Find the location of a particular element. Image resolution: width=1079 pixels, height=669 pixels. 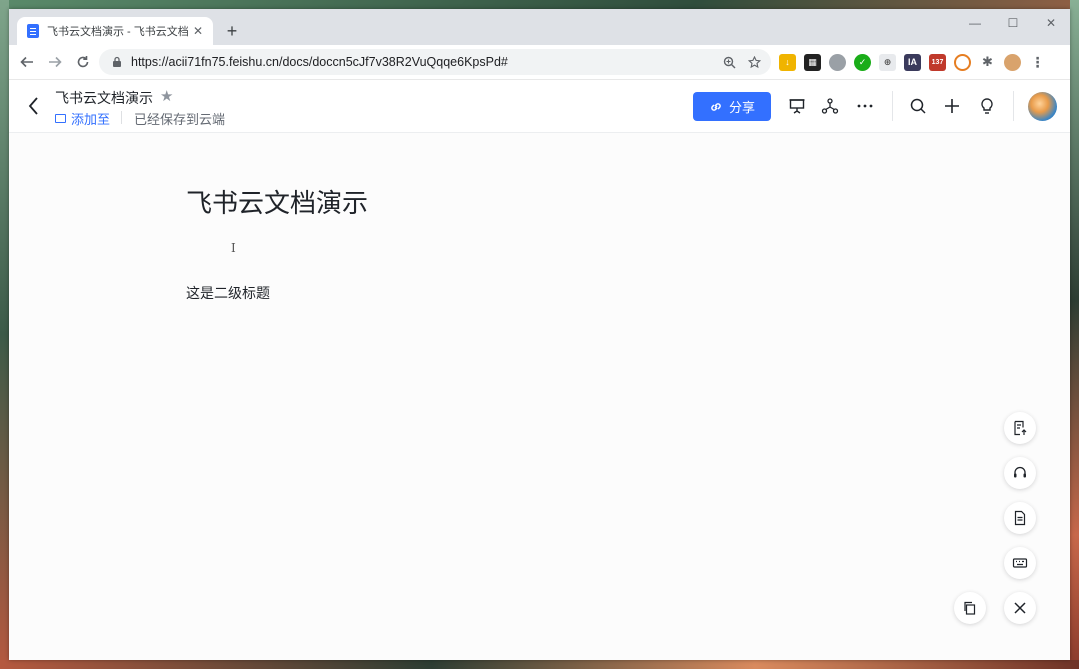

reload-icon is located at coordinates (83, 62).